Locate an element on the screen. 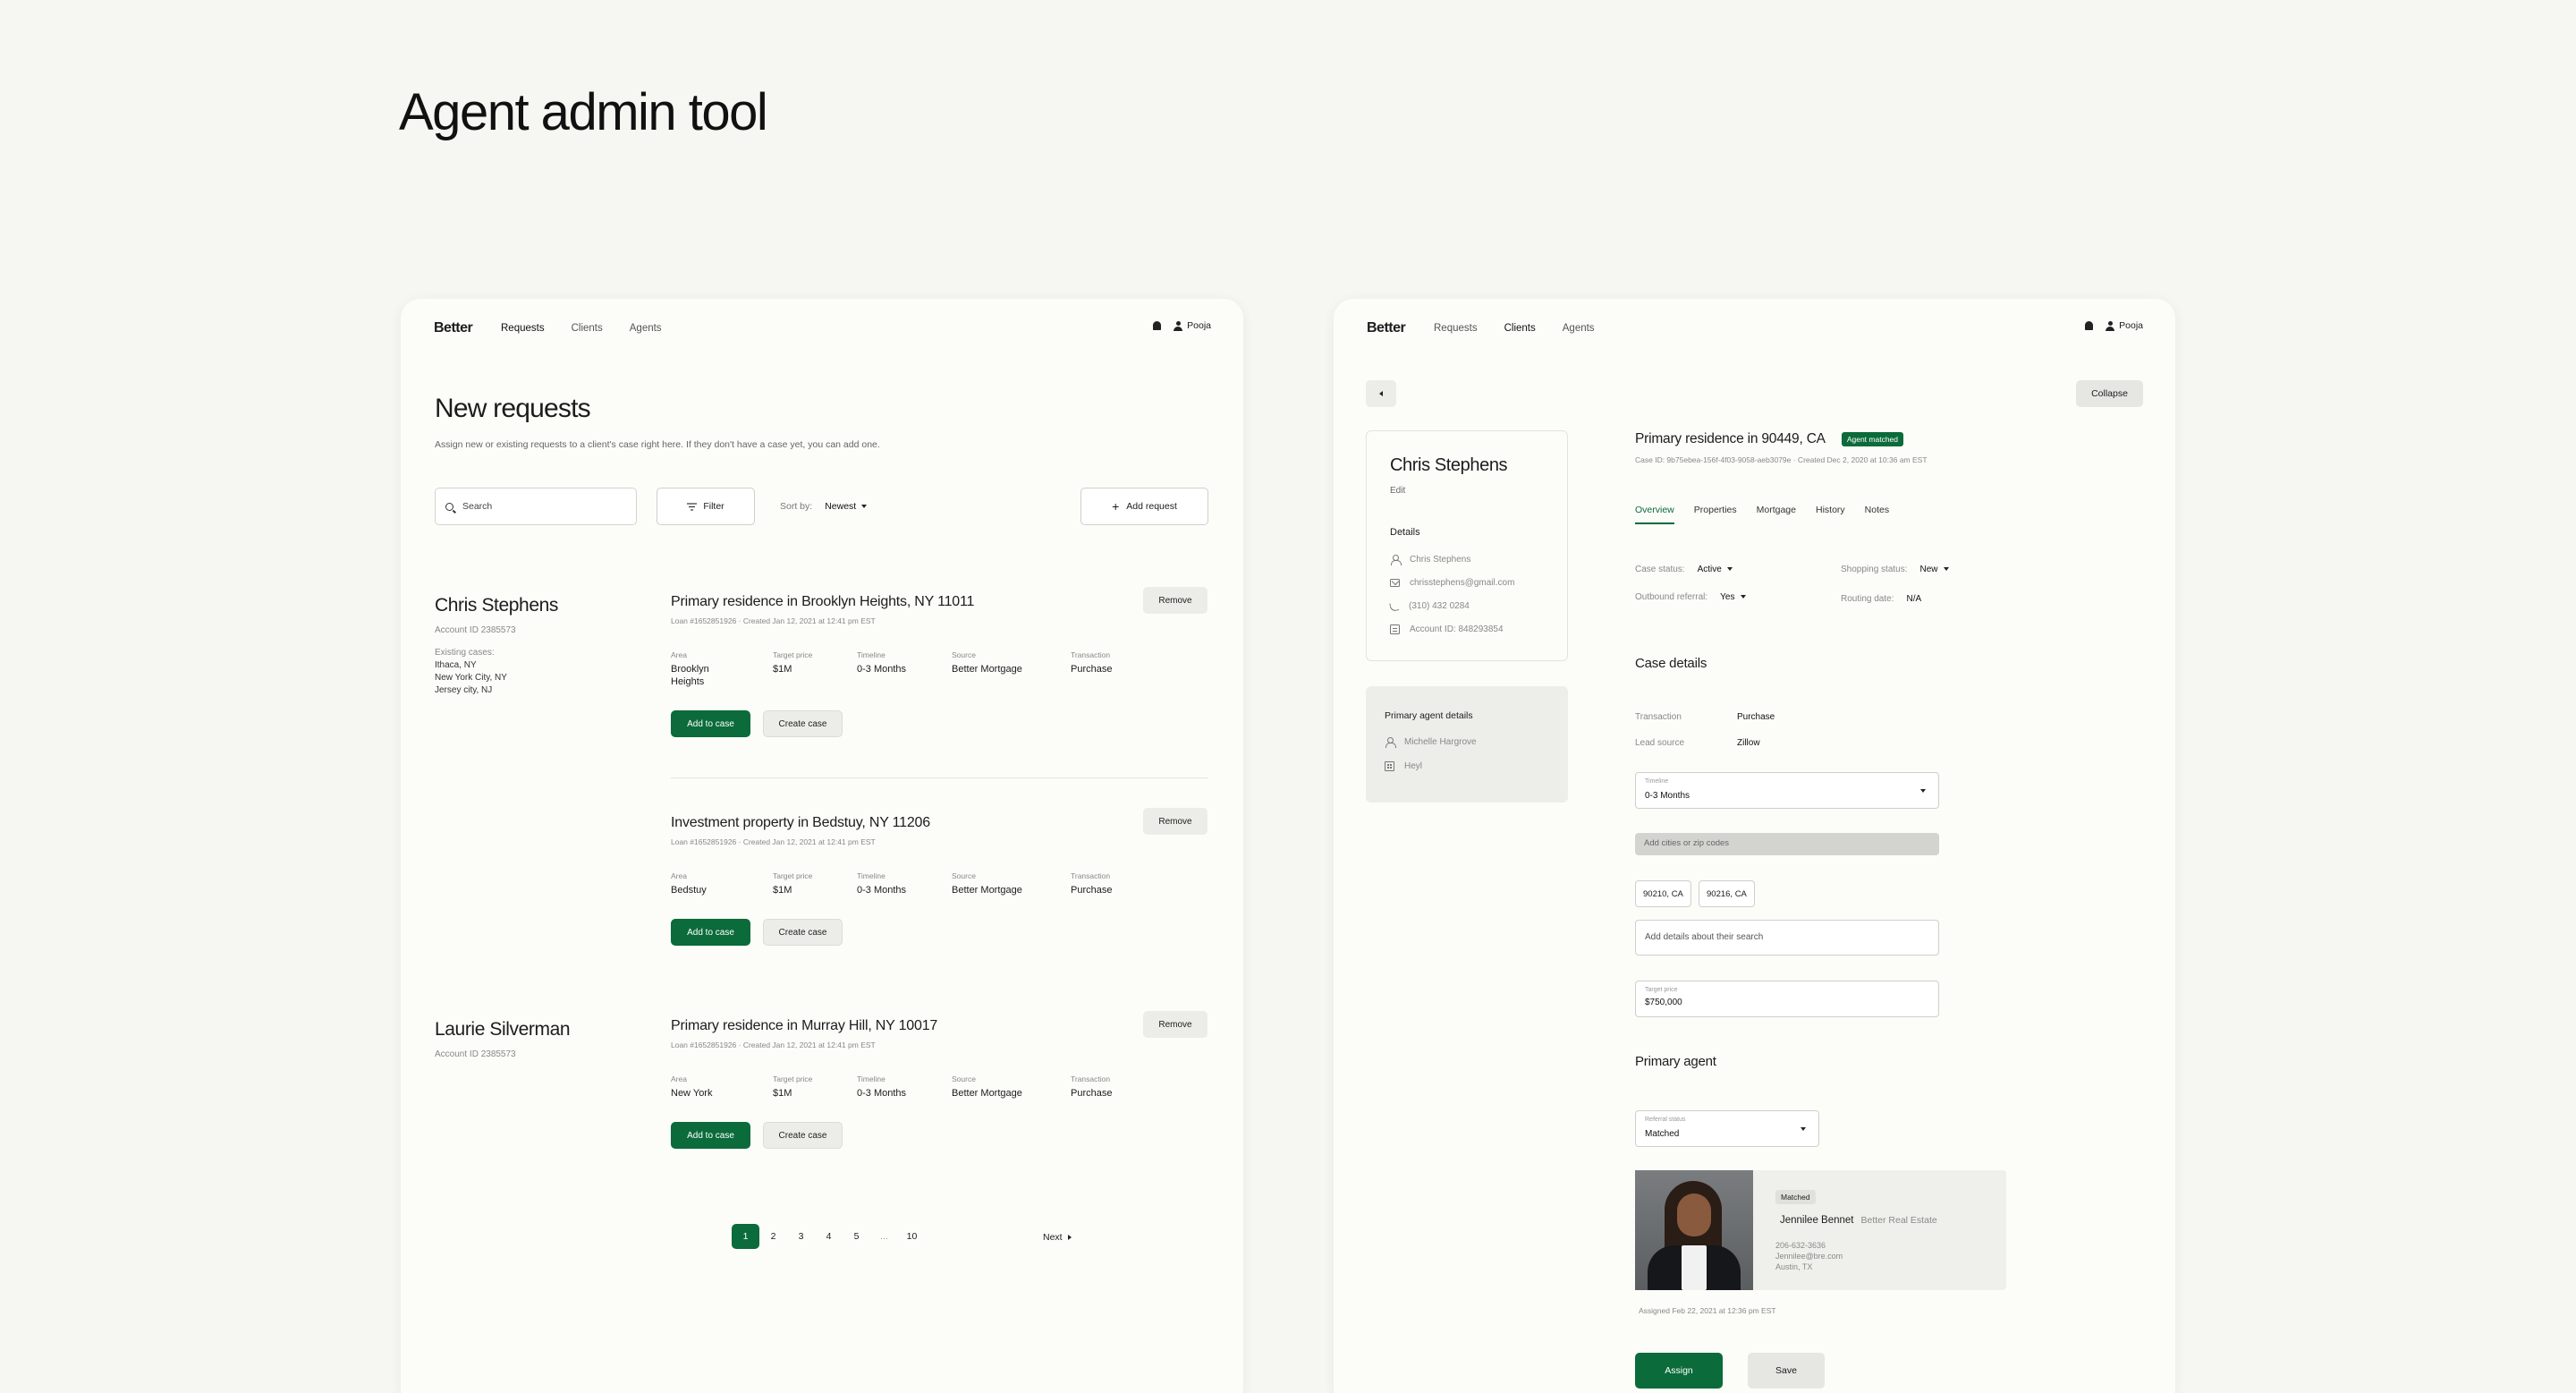 This screenshot has height=1393, width=2576. add-request-button: + Add request is located at coordinates (1144, 506).